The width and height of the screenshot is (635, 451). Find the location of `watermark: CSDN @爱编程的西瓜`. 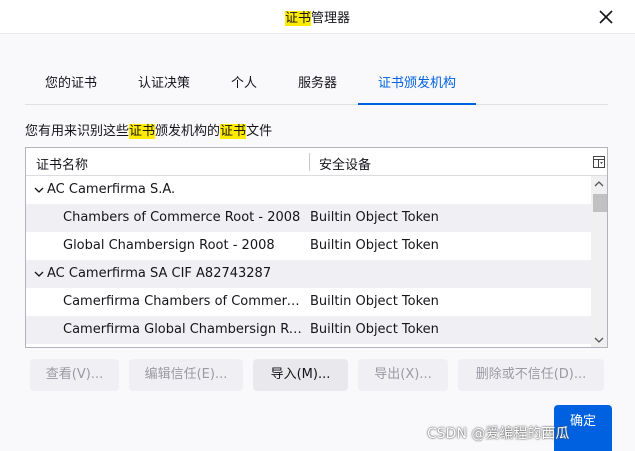

watermark: CSDN @爱编程的西瓜 is located at coordinates (498, 434).